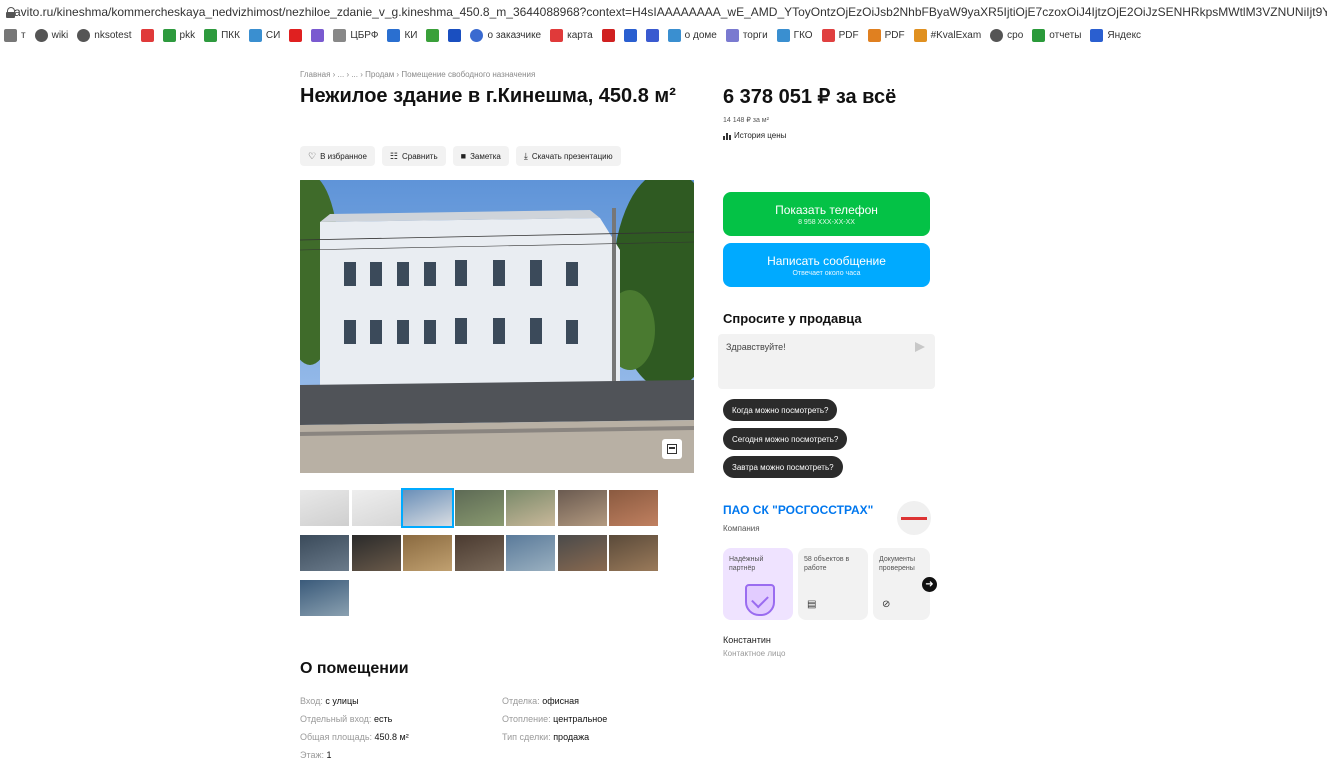 The width and height of the screenshot is (1327, 764). Describe the element at coordinates (555, 719) in the screenshot. I see `param-heating: Отопление: центральное` at that location.